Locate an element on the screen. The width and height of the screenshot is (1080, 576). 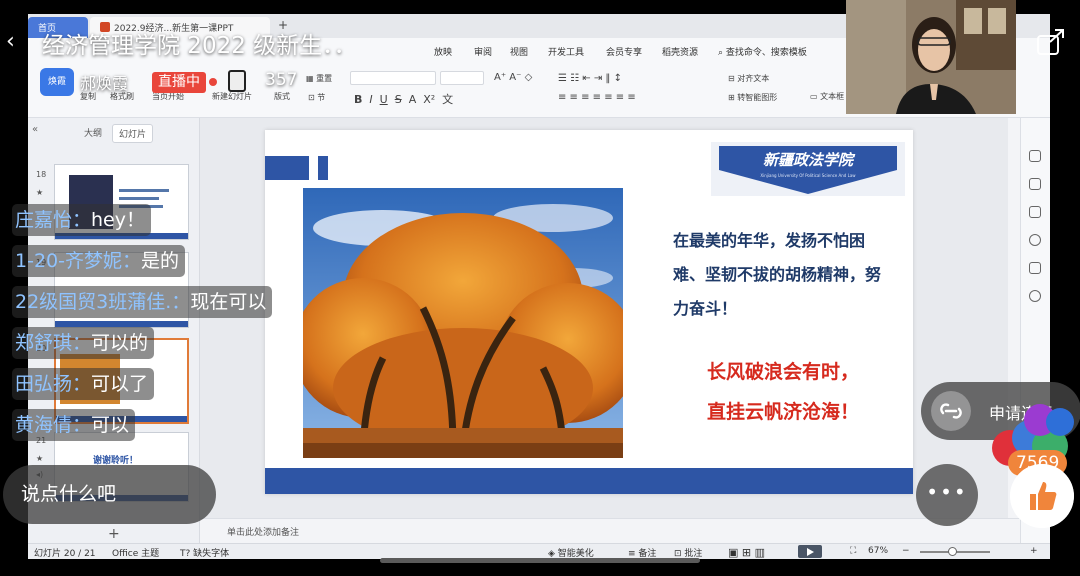
thumb-number: 18 is located at coordinates (41, 174).